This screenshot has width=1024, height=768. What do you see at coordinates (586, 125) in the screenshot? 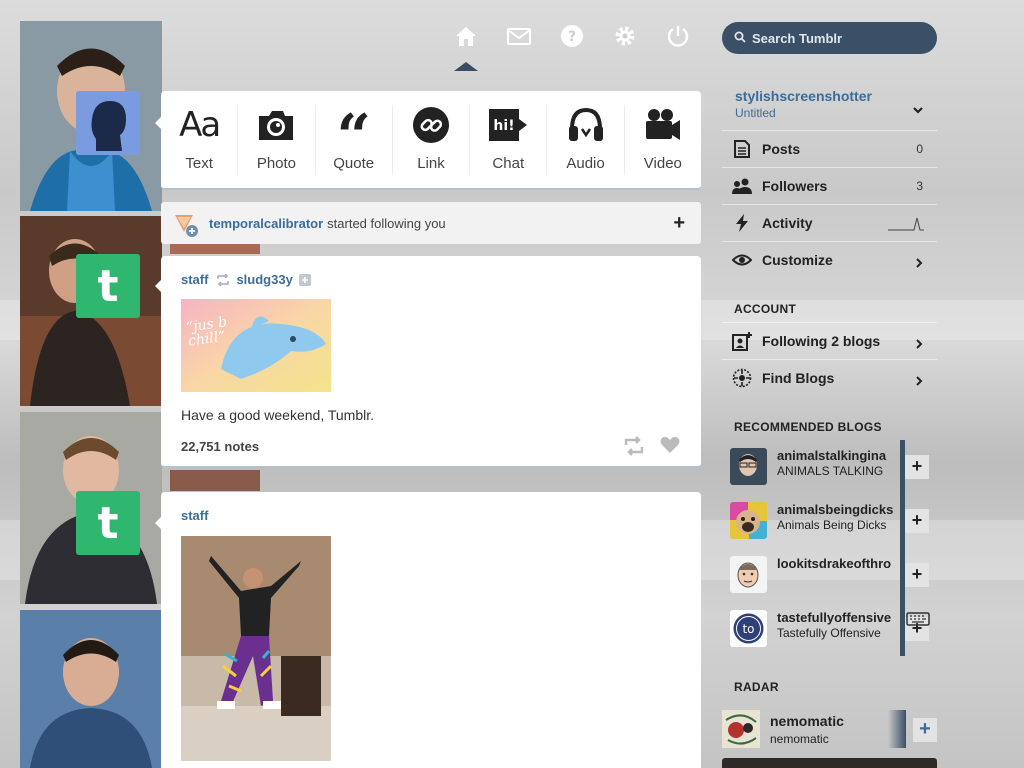
I see `headphones-icon` at bounding box center [586, 125].